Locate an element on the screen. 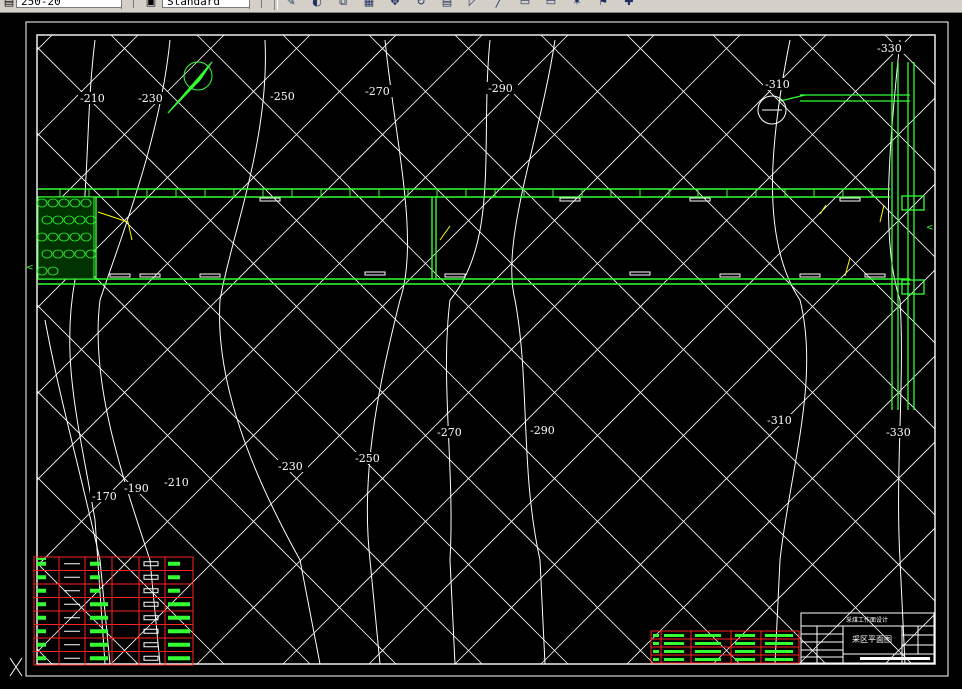 The image size is (962, 689). roadway-upper is located at coordinates (464, 193).